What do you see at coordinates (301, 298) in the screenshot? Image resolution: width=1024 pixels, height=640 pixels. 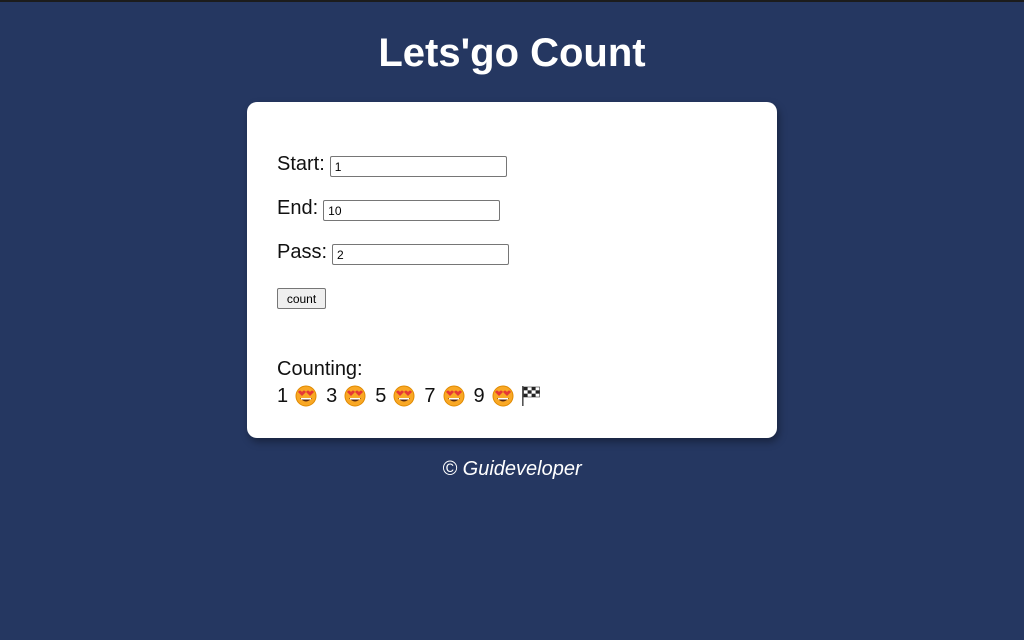 I see `count-button: count` at bounding box center [301, 298].